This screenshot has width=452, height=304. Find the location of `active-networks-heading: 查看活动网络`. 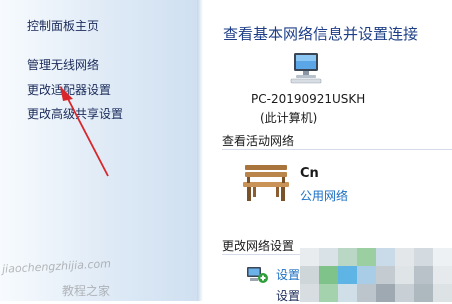

active-networks-heading: 查看活动网络 is located at coordinates (258, 141).